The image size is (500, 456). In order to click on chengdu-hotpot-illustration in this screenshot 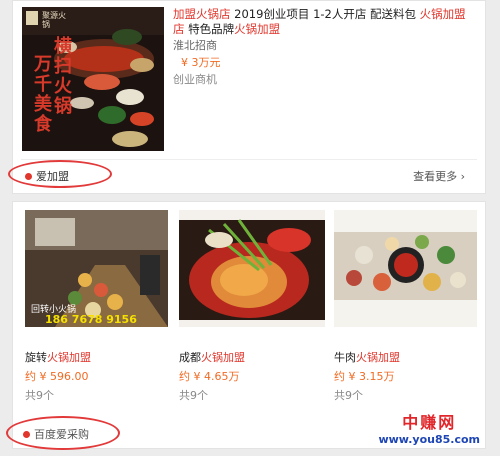, I will do `click(252, 268)`.